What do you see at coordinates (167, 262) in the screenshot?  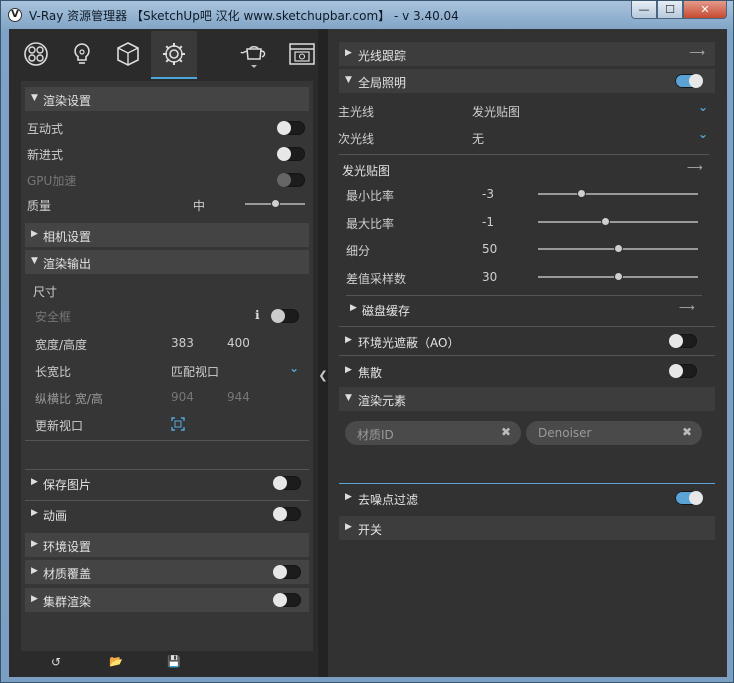 I see `section-render-output: ▼ 渲染输出` at bounding box center [167, 262].